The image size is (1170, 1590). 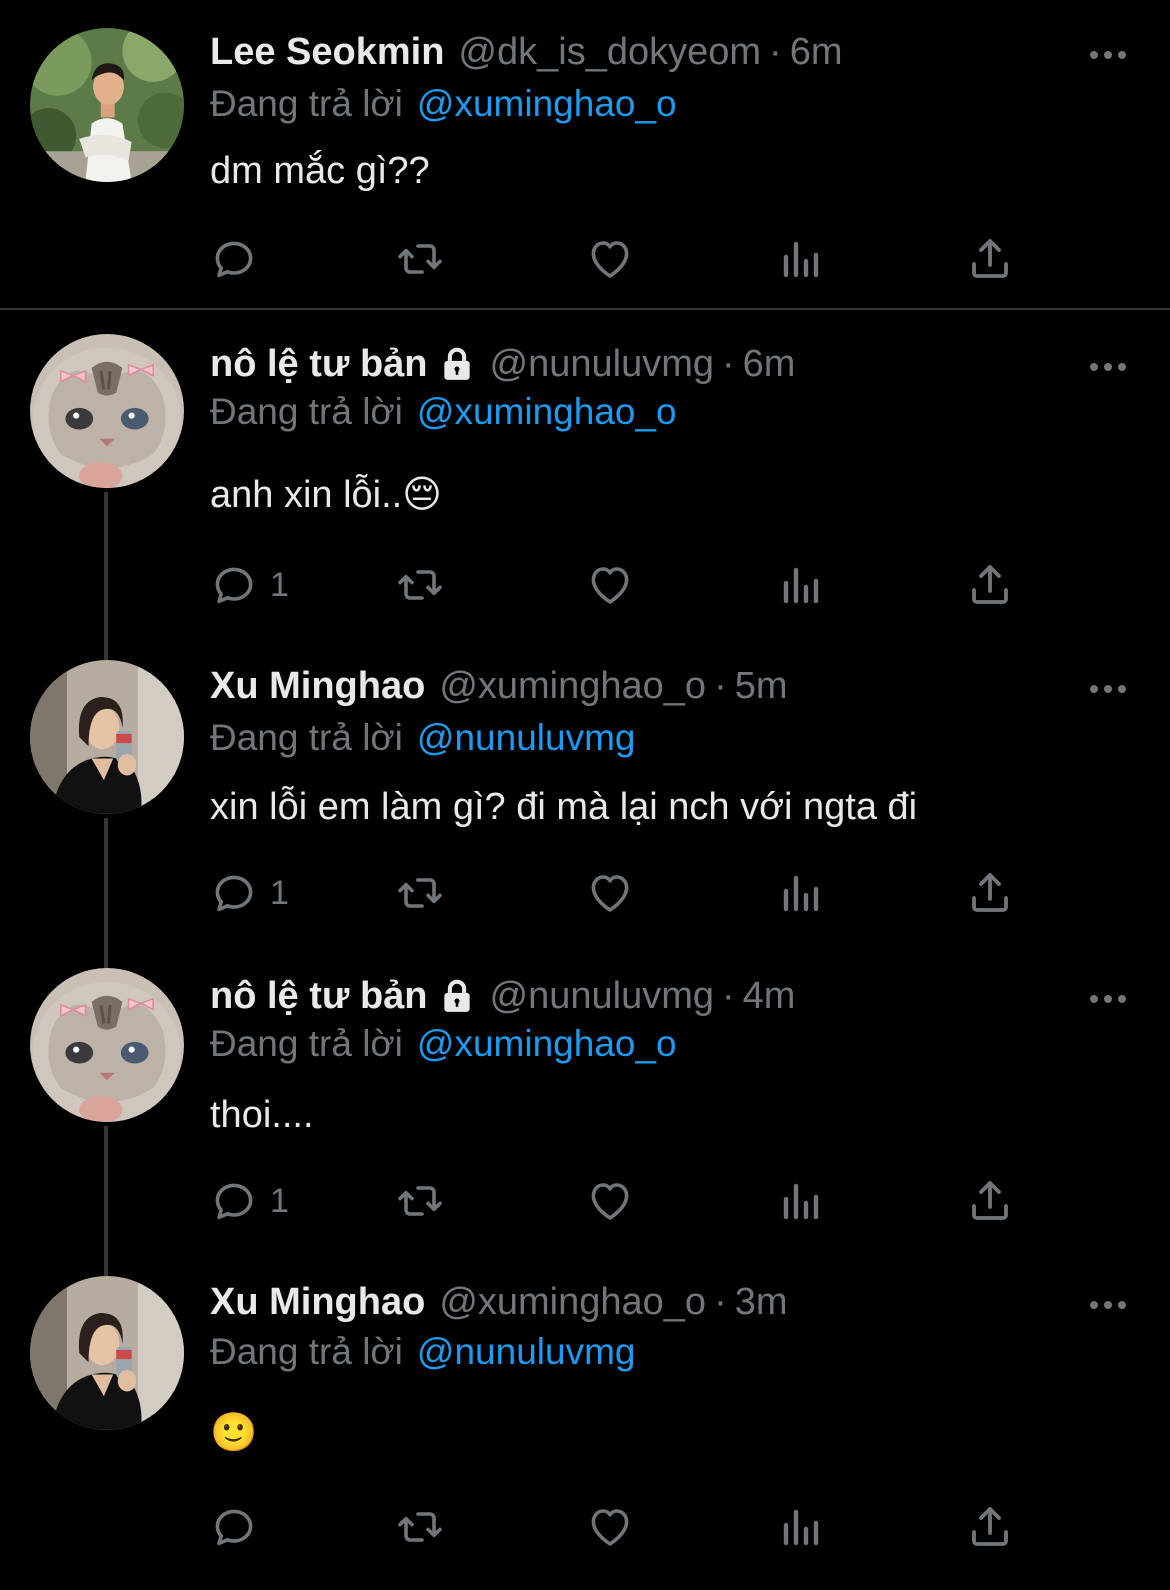 I want to click on tweet-header: Xu Minghao @xuminghao_o · 5m, so click(x=499, y=686).